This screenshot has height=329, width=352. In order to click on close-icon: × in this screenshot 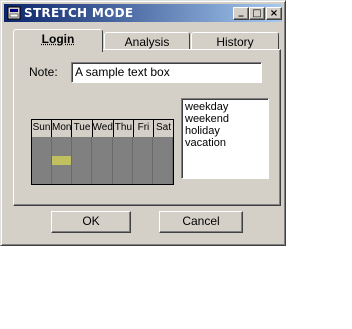, I will do `click(274, 13)`.